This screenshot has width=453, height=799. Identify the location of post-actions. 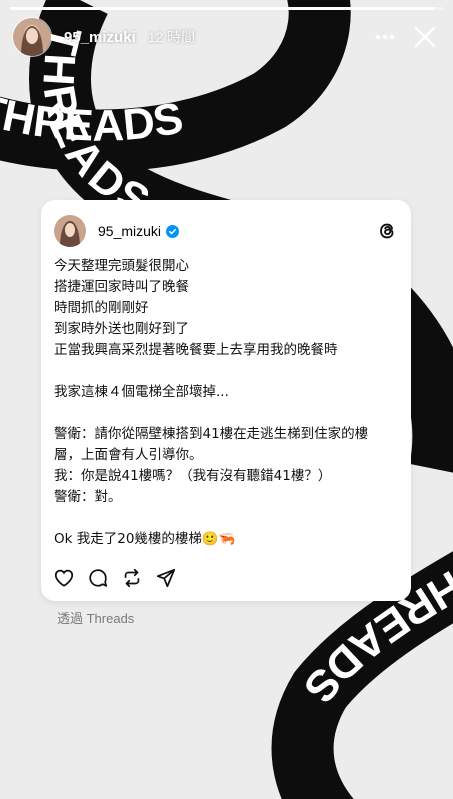
(120, 578).